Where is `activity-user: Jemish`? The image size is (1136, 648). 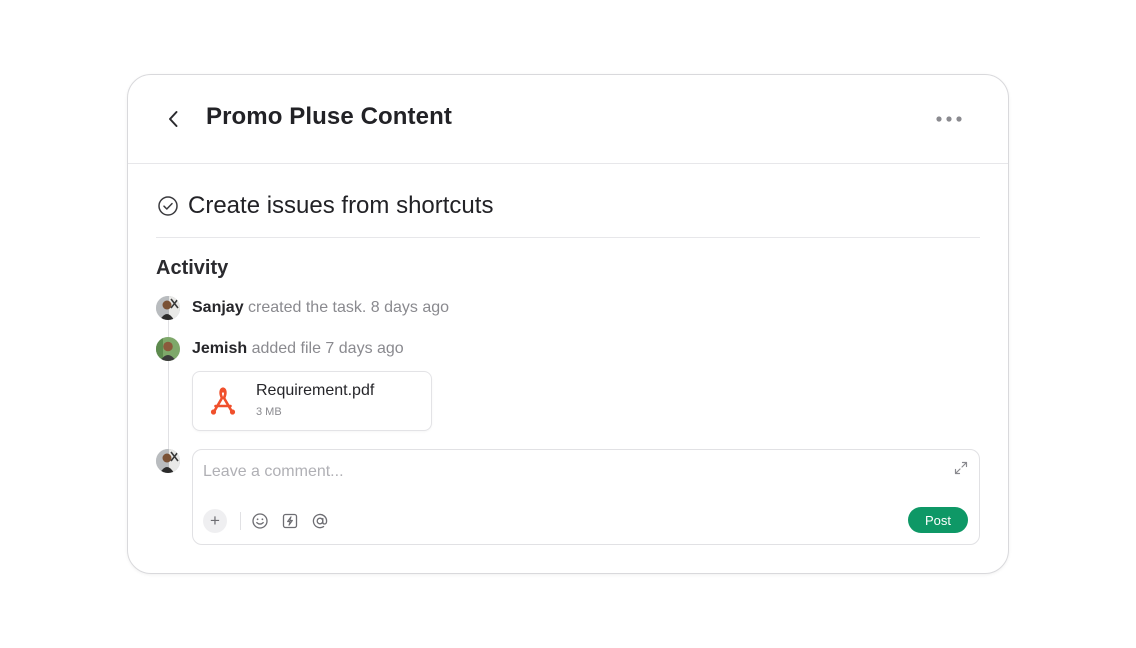
activity-user: Jemish is located at coordinates (219, 348).